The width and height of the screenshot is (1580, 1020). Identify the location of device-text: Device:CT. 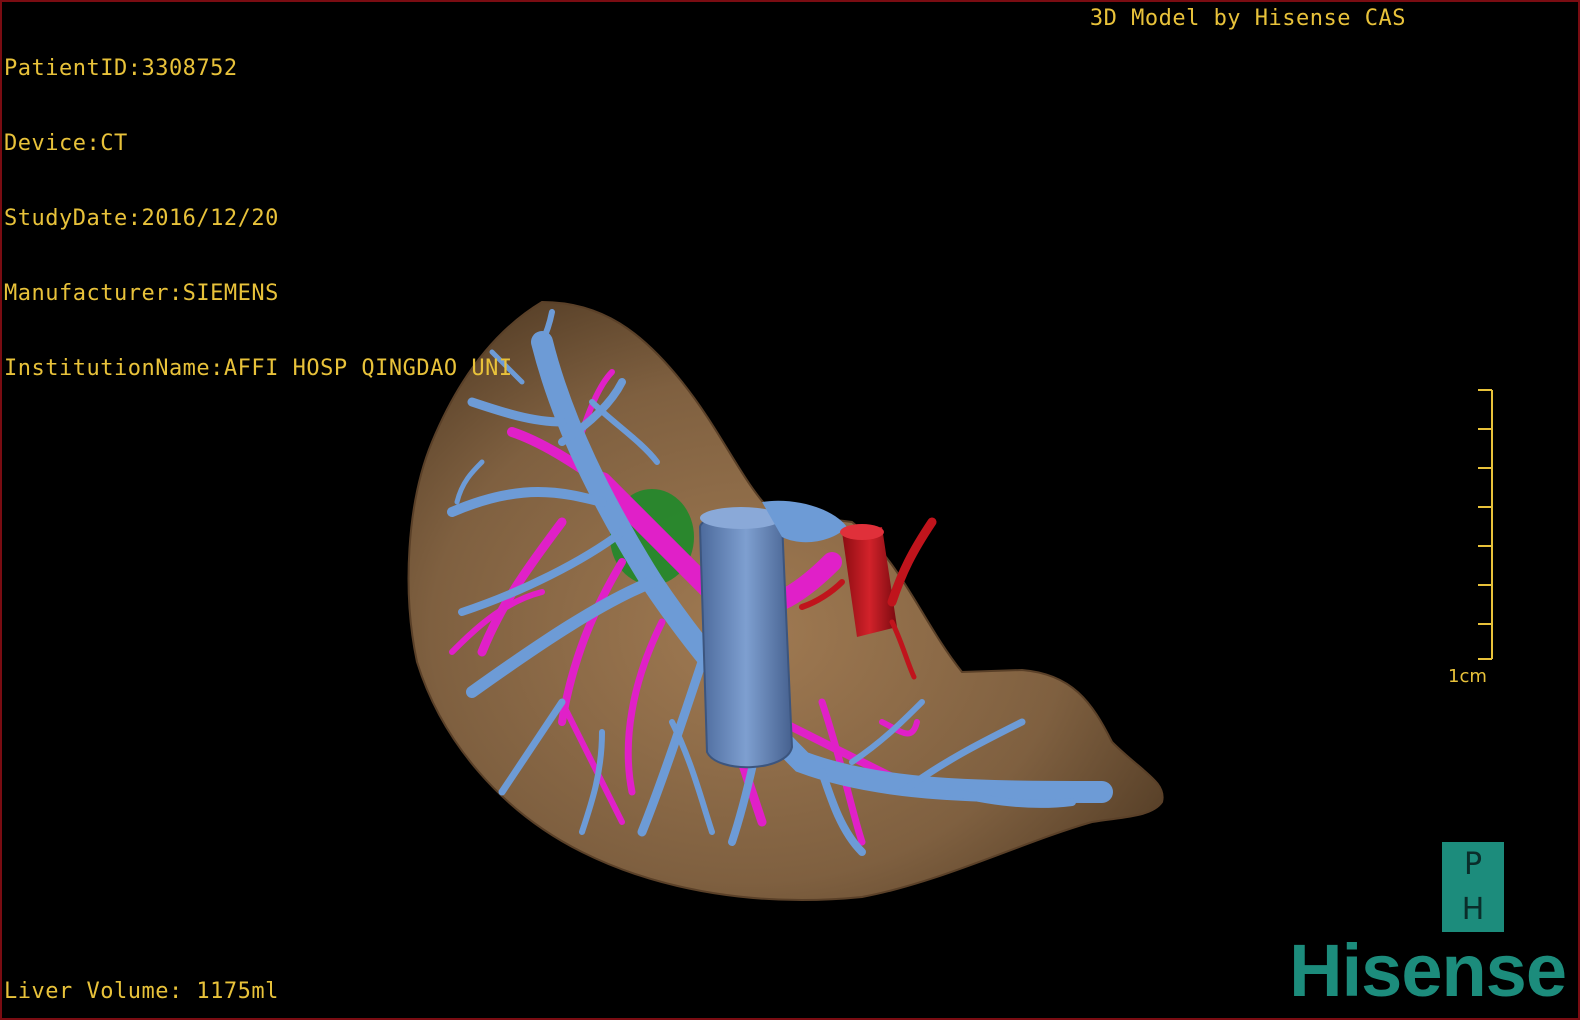
(66, 143).